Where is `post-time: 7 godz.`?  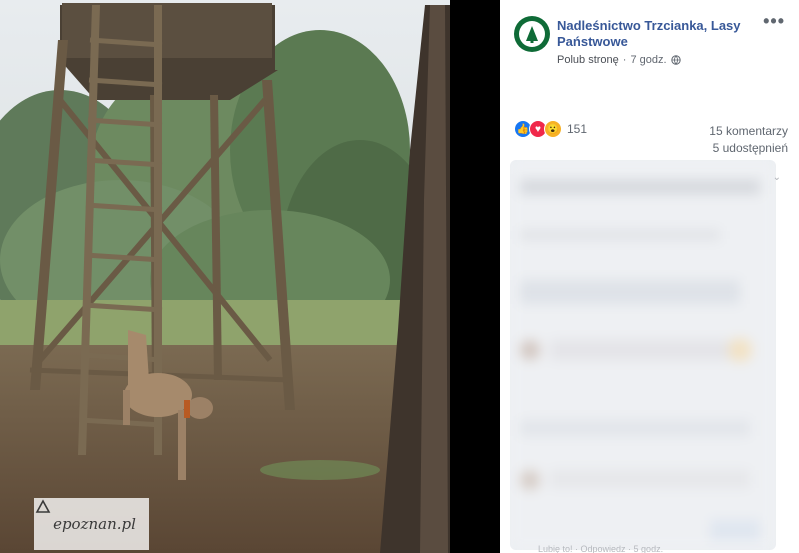
post-time: 7 godz. is located at coordinates (648, 60).